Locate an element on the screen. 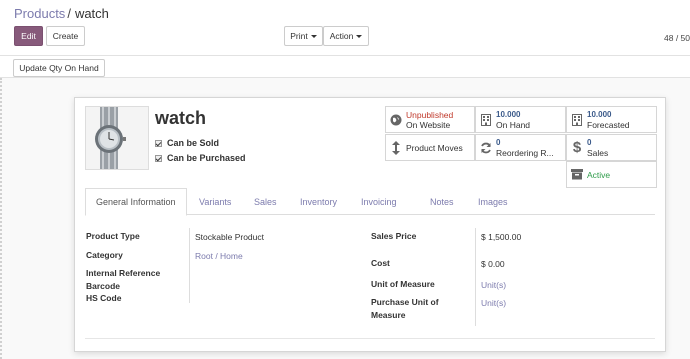  breadcrumb-products-link: Products is located at coordinates (39, 13).